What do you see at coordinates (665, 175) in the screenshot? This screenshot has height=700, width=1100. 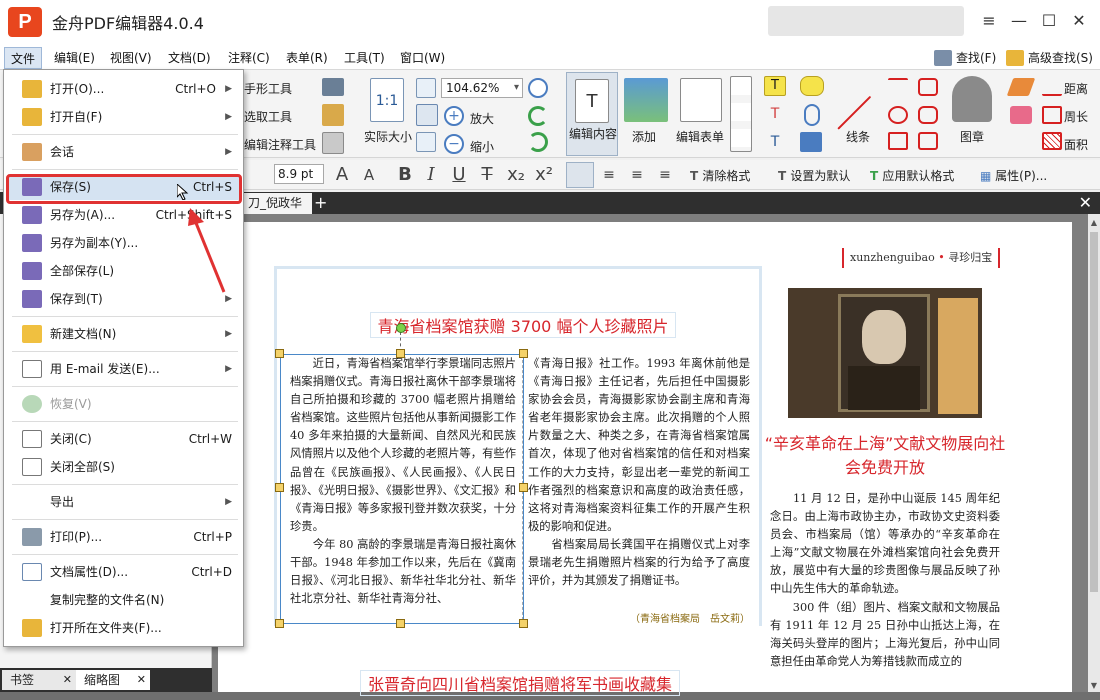 I see `justify-icon: ≡` at bounding box center [665, 175].